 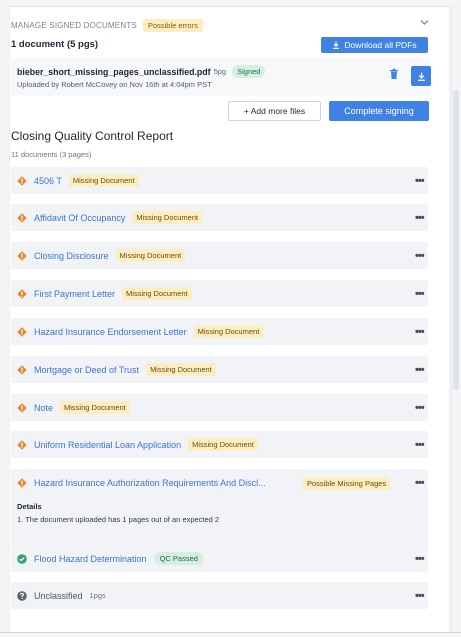 What do you see at coordinates (230, 632) in the screenshot?
I see `divider` at bounding box center [230, 632].